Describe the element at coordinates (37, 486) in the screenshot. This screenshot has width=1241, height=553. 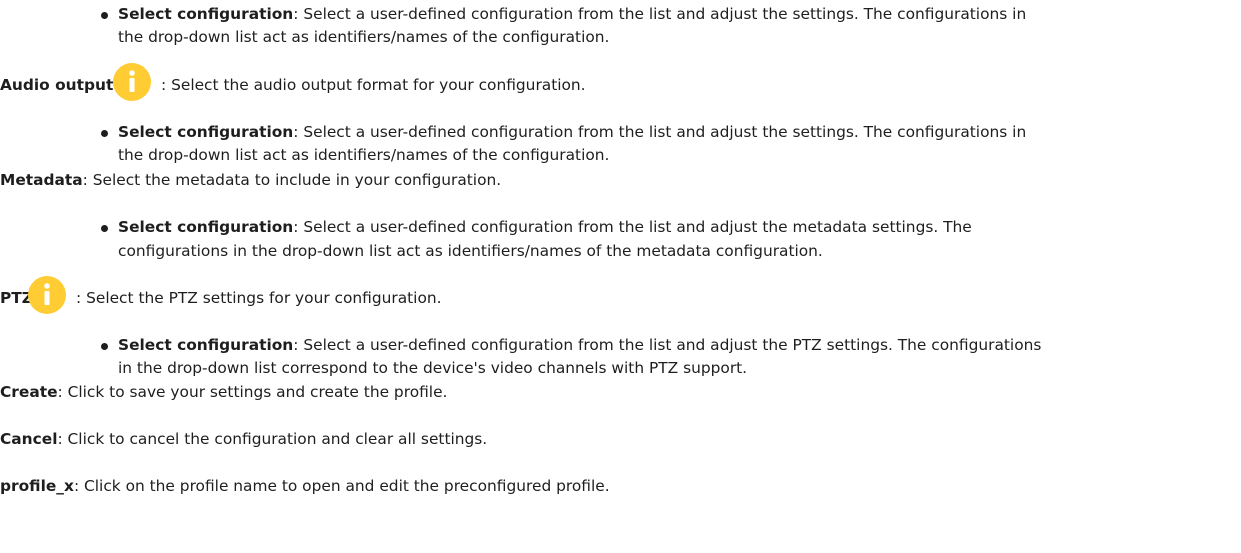
I see `action-term: profile_x` at that location.